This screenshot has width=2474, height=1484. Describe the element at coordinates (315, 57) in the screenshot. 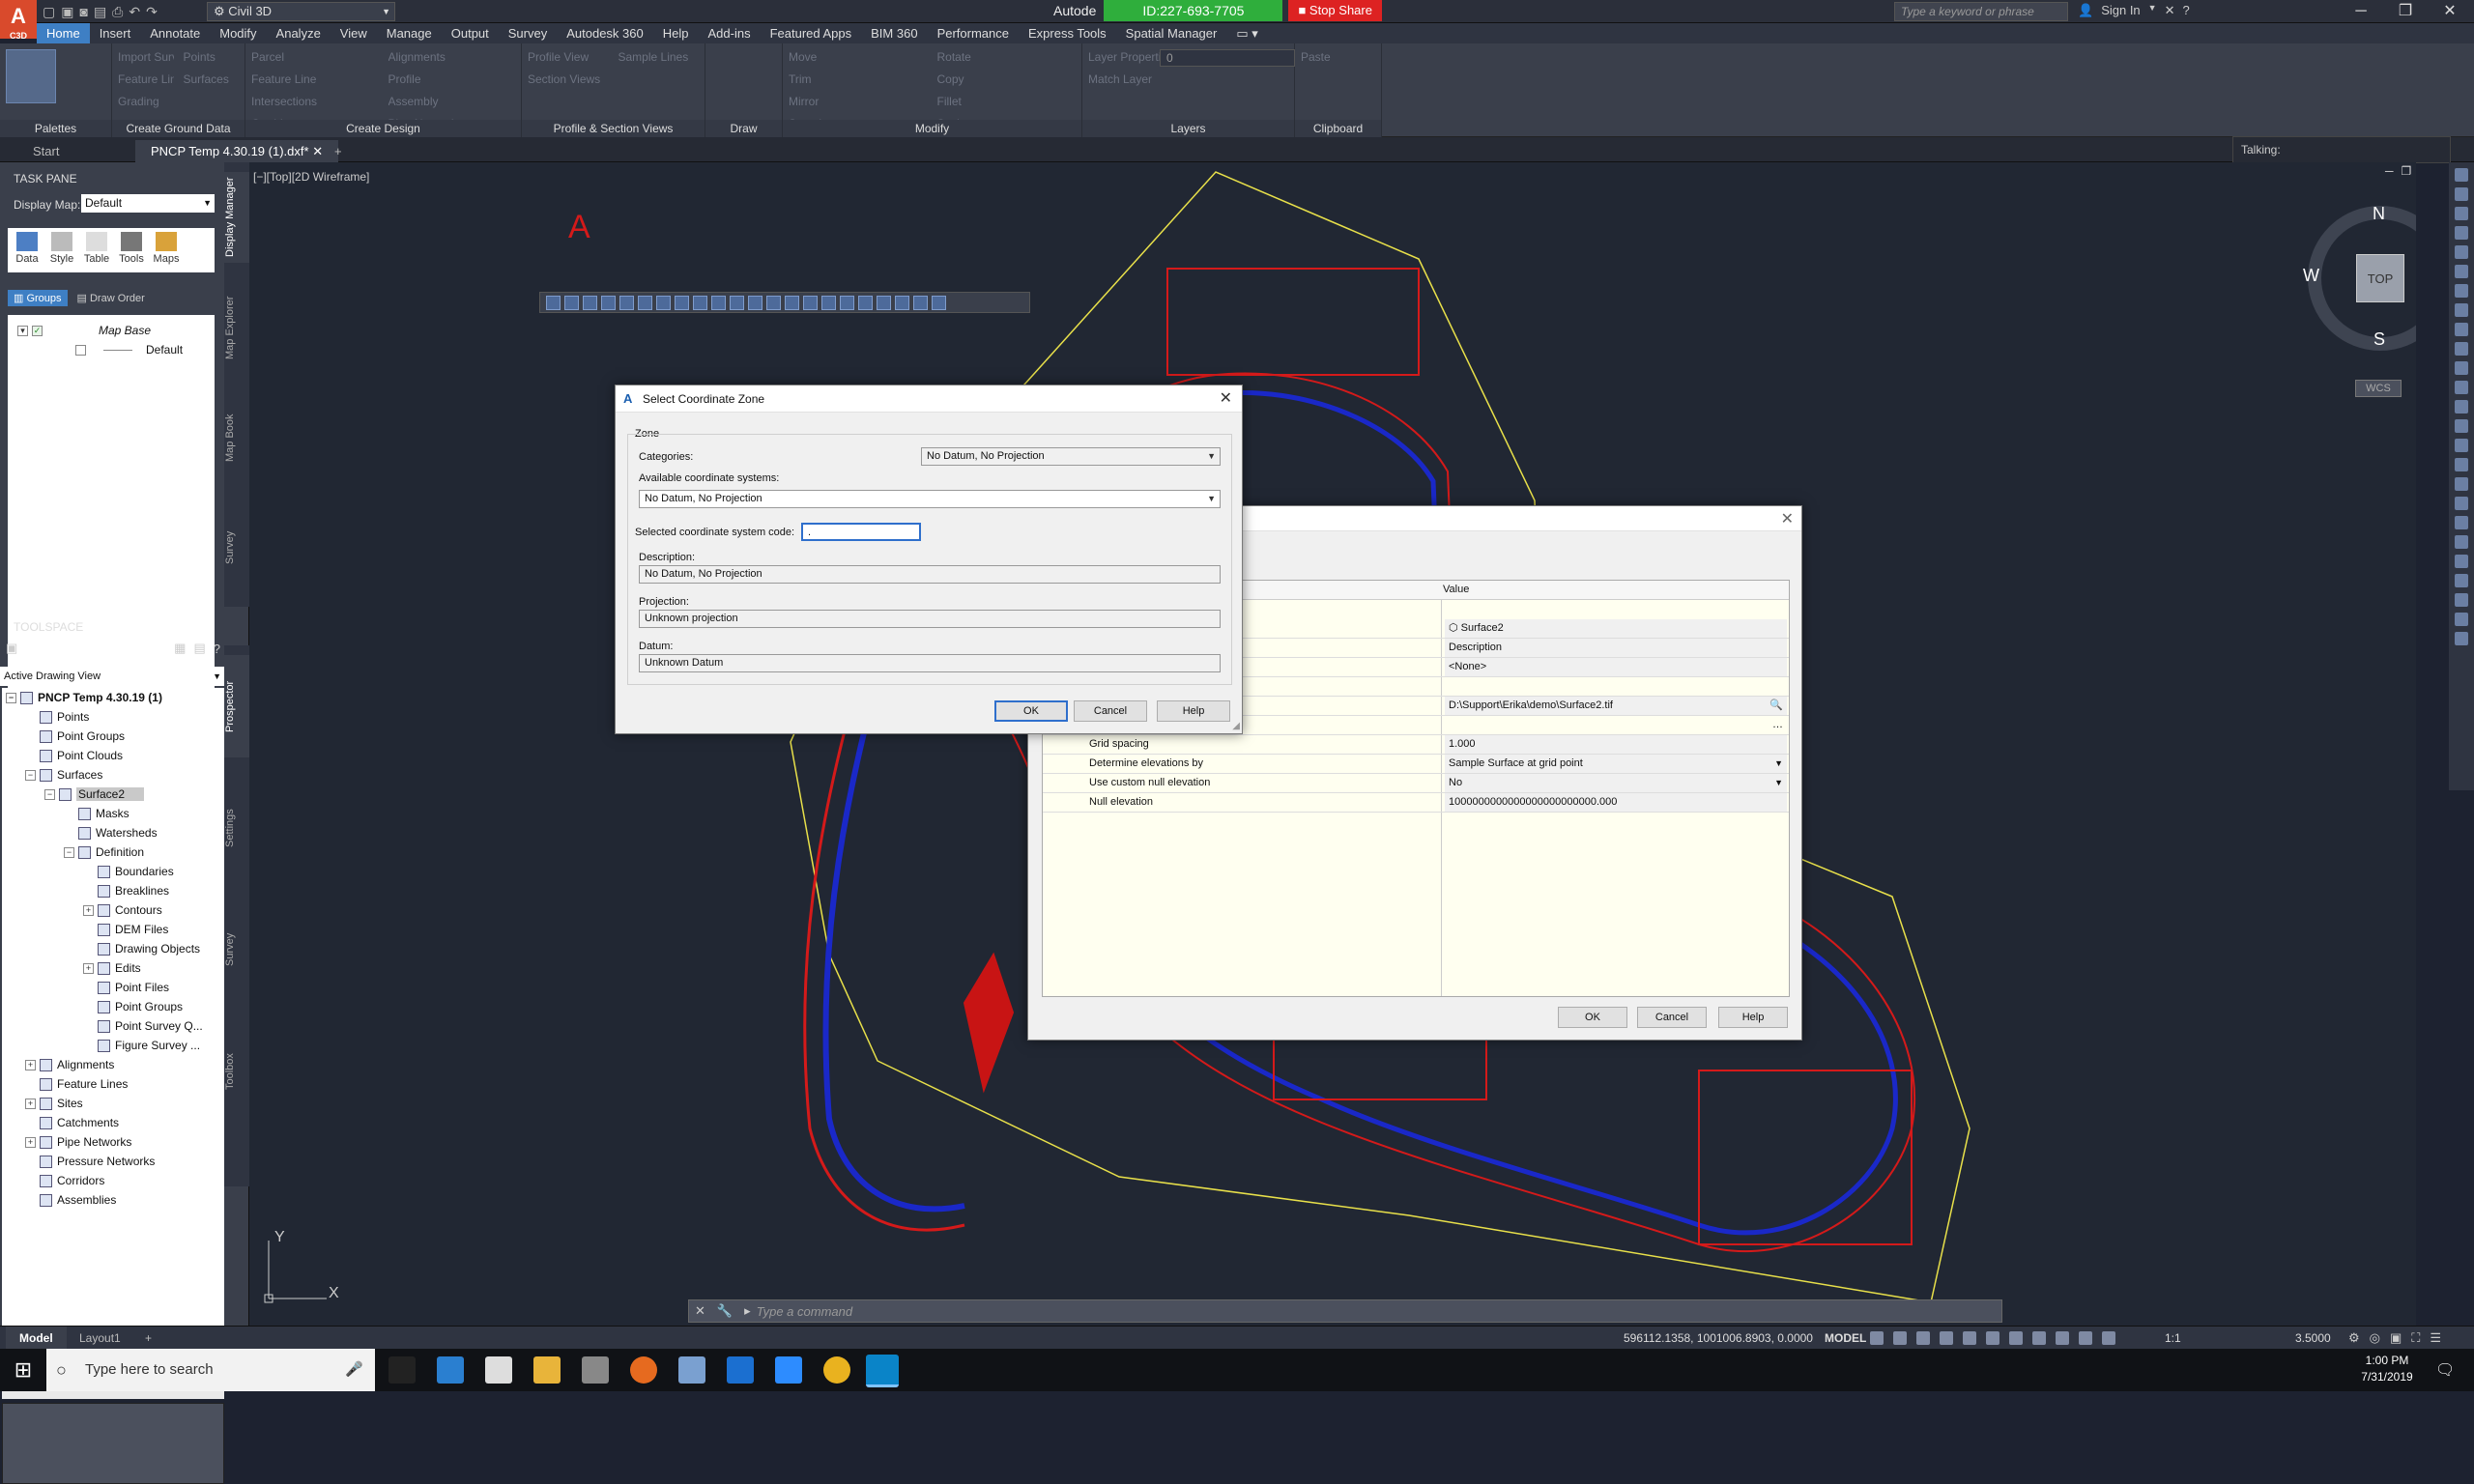

I see `ribbon-item: Parcel` at that location.